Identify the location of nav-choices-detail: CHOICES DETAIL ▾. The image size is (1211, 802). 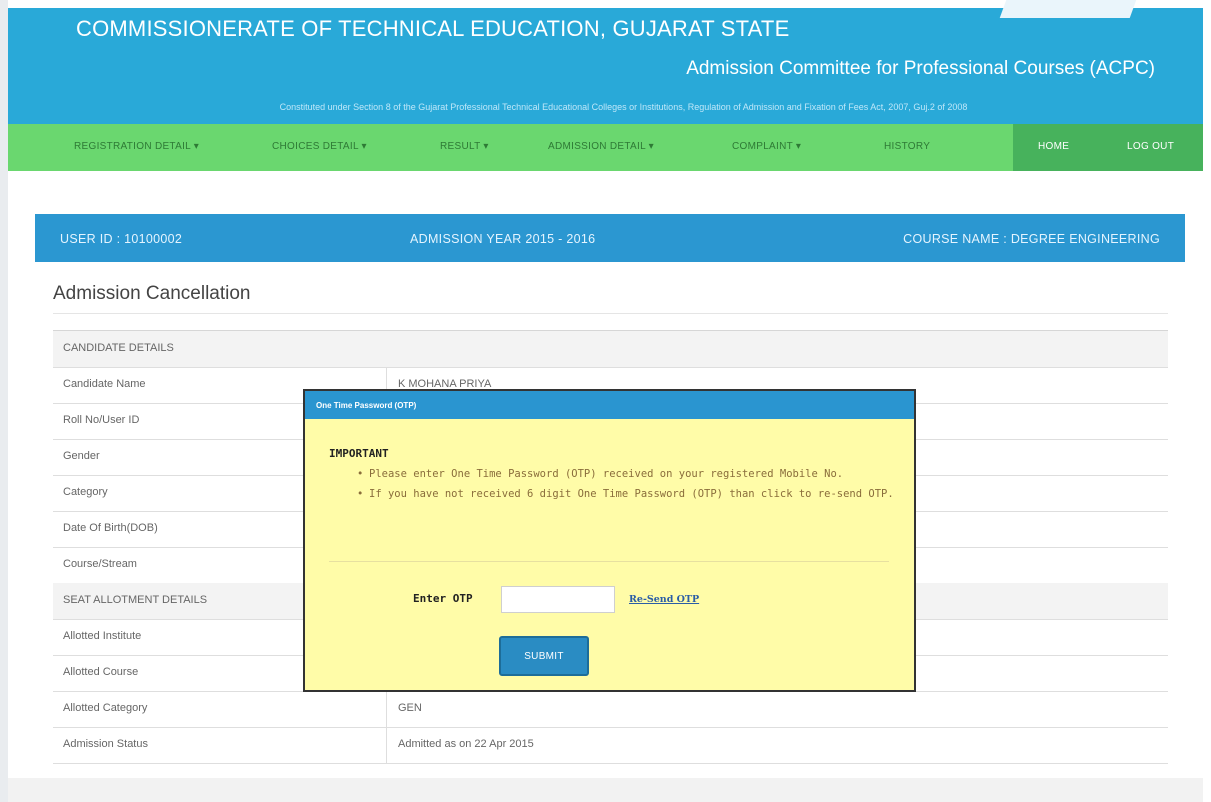
(319, 146).